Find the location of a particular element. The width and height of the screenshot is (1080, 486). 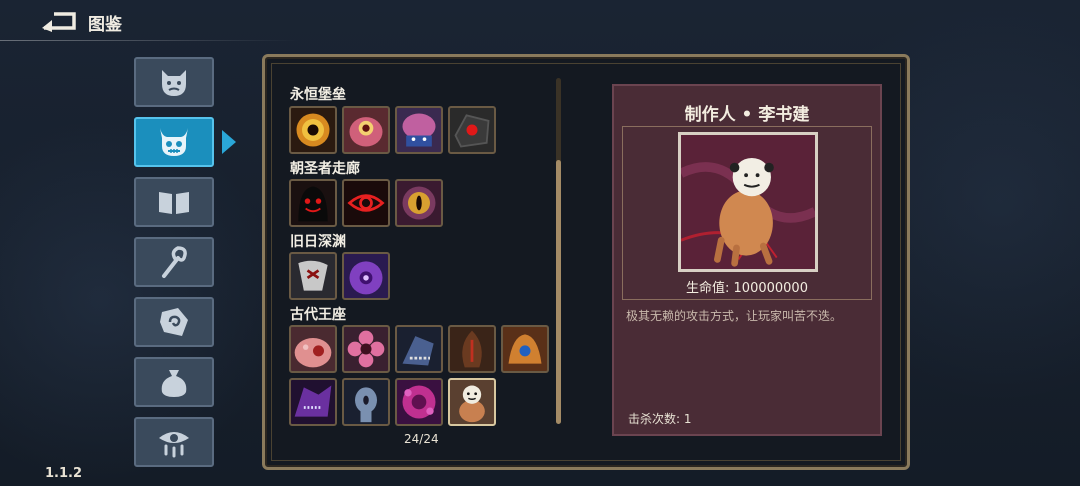

back-arrow-icon is located at coordinates (59, 22).